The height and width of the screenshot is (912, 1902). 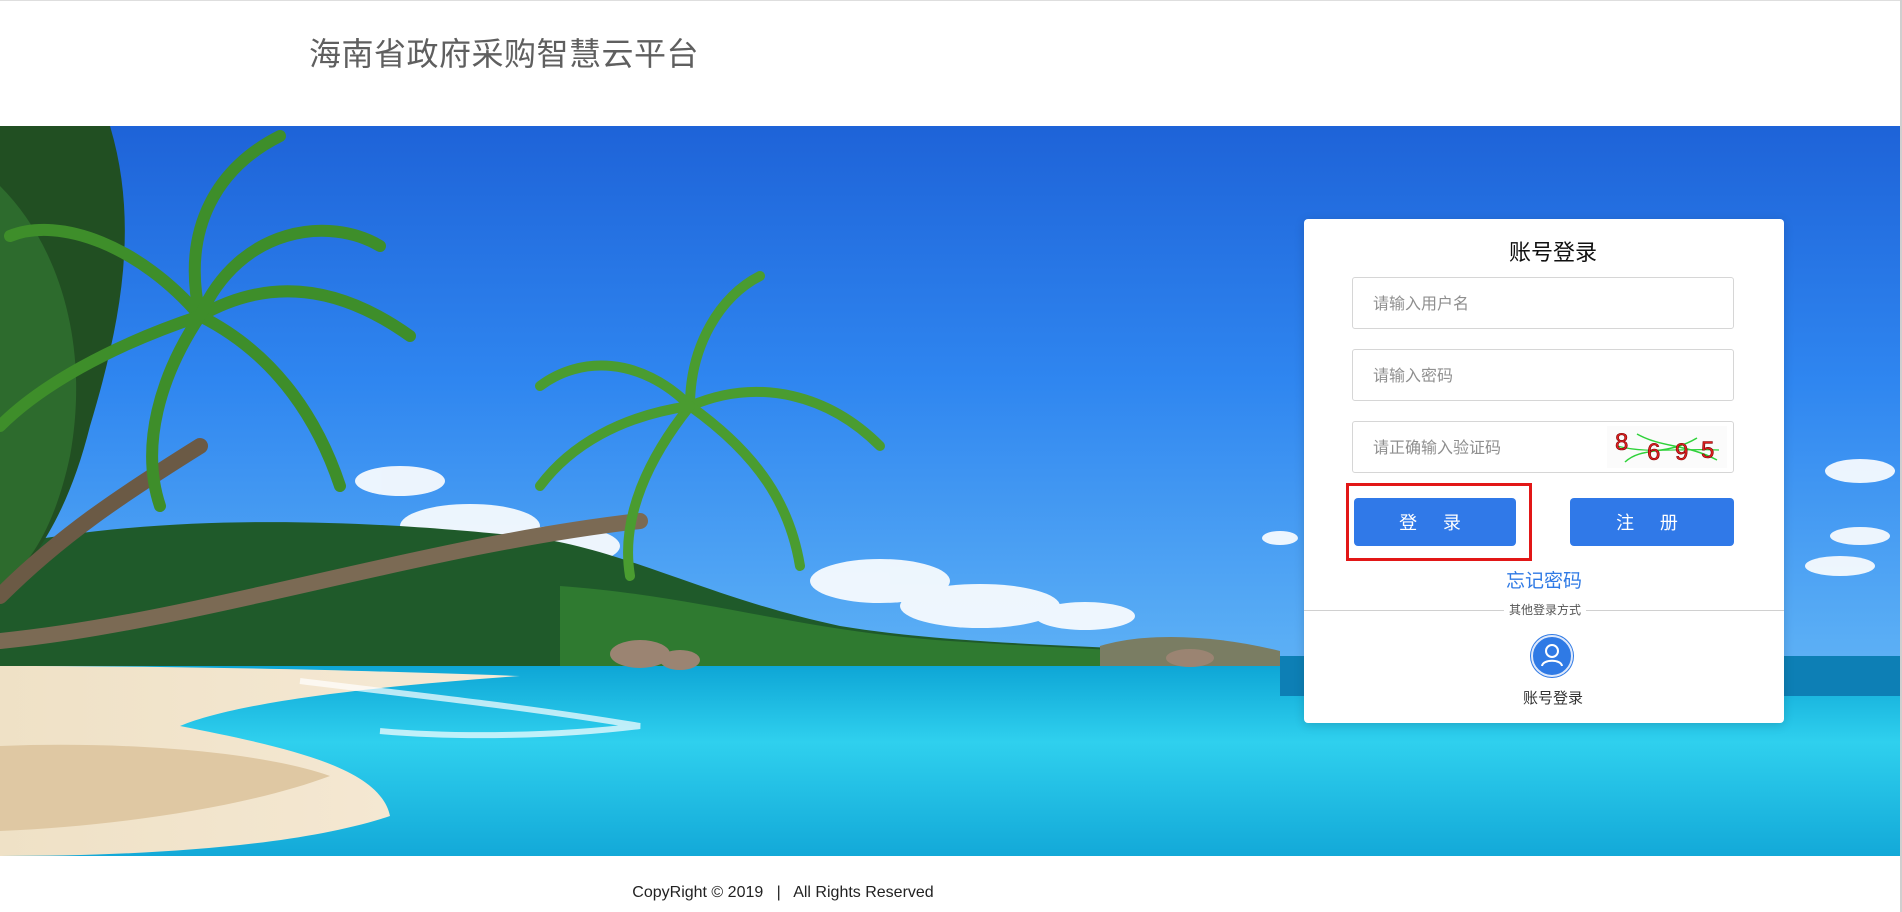 I want to click on captcha-graphic: 8 6 9 5, so click(x=1667, y=447).